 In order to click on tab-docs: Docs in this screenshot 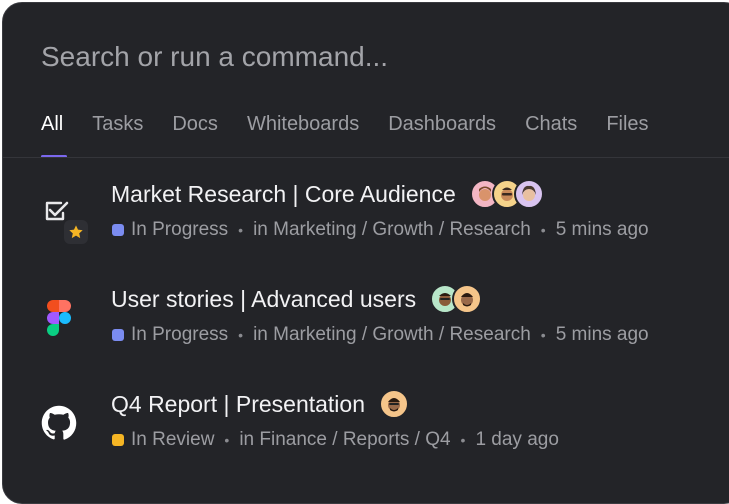, I will do `click(195, 124)`.